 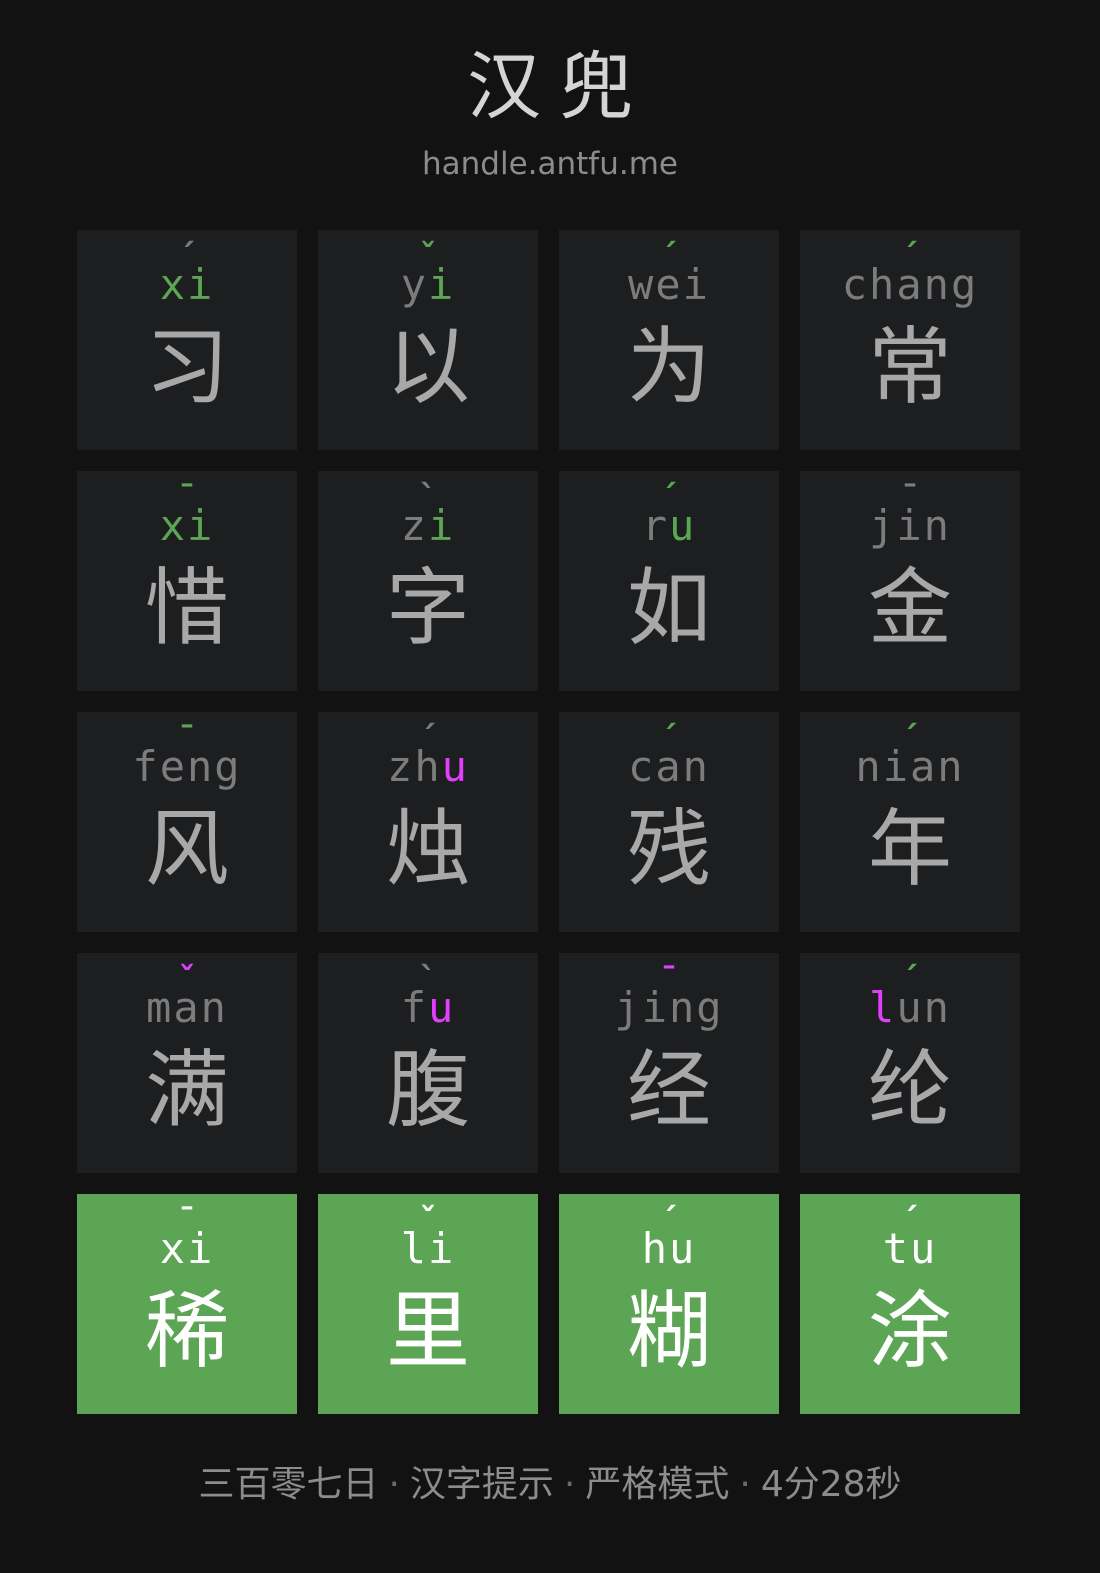 What do you see at coordinates (414, 284) in the screenshot?
I see `pinyin-letter: y` at bounding box center [414, 284].